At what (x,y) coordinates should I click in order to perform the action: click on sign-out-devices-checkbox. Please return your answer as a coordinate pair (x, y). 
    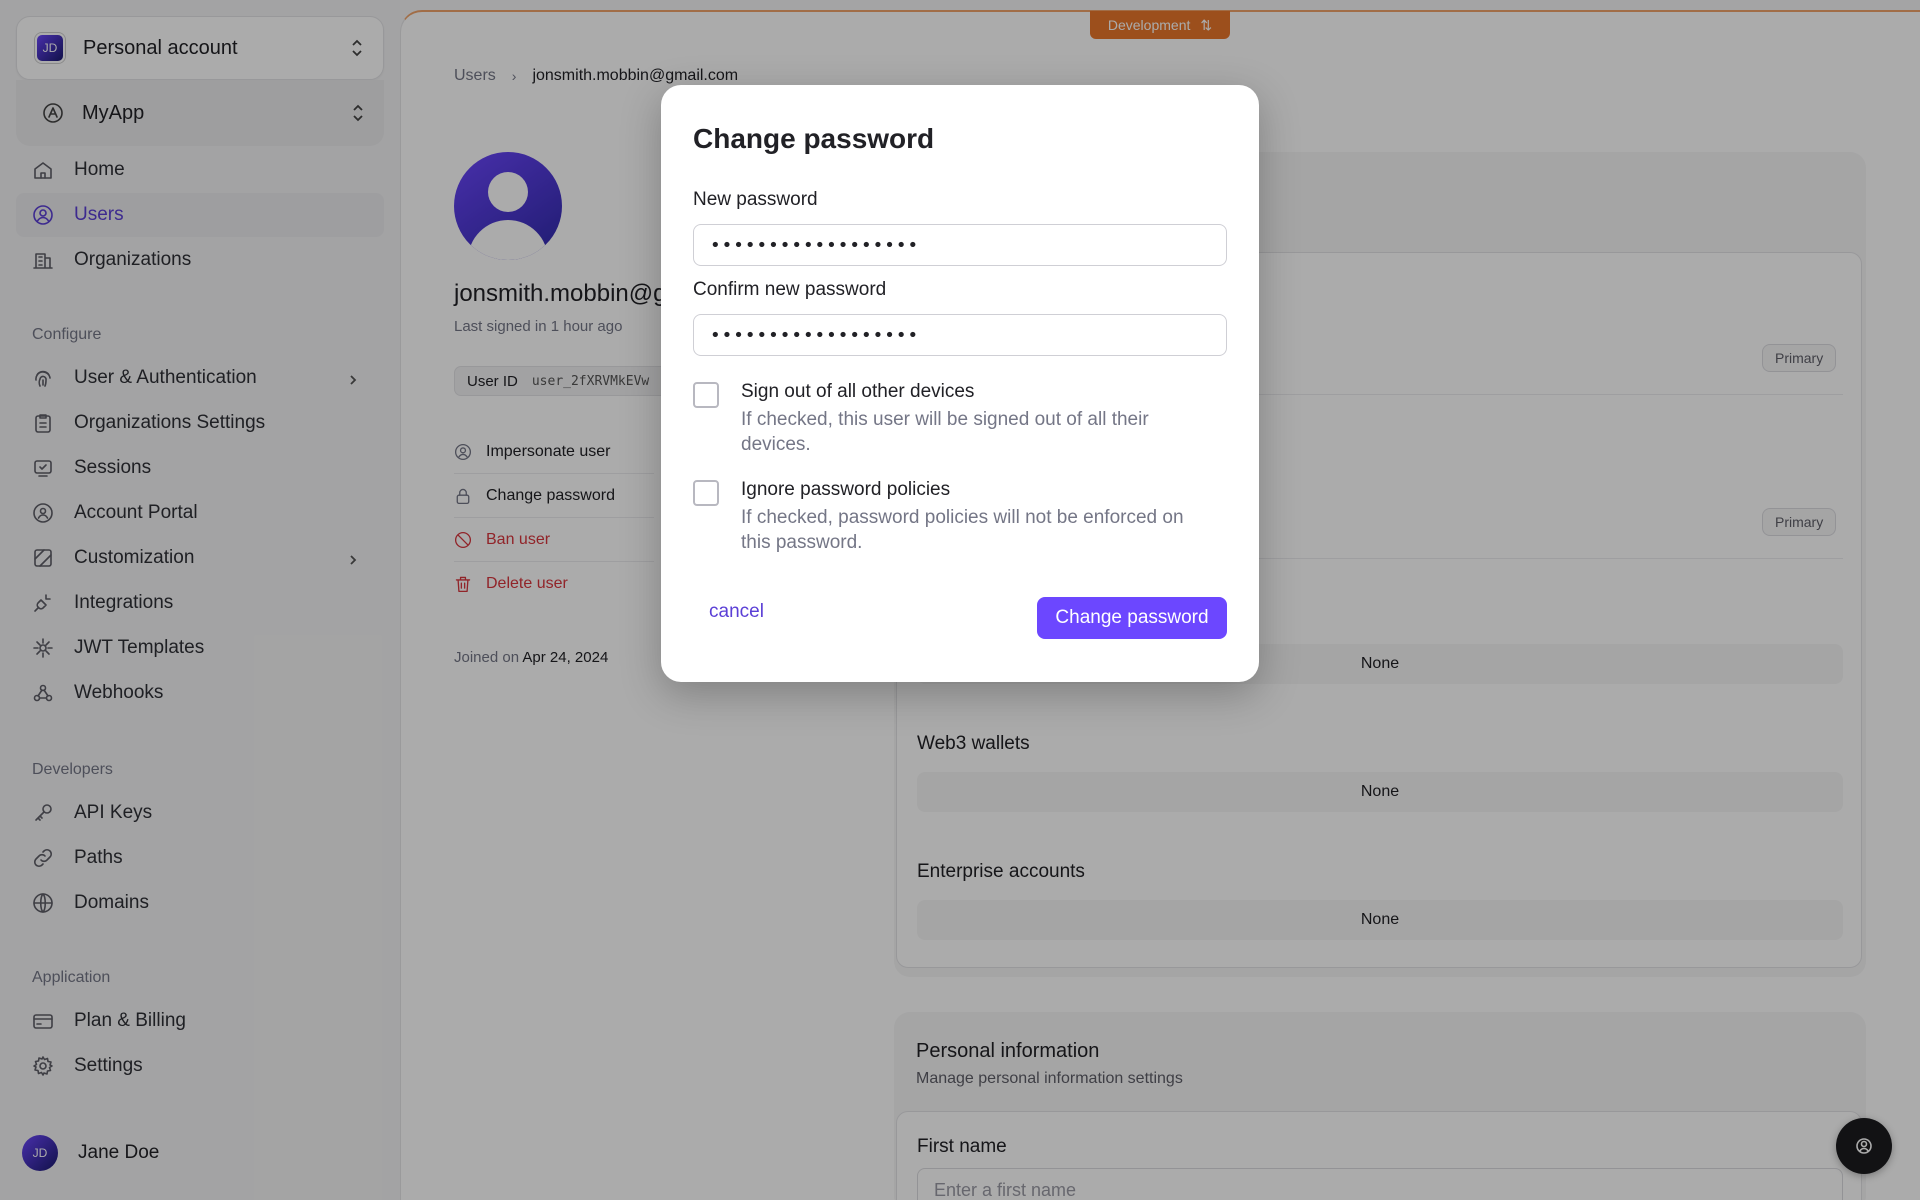
    Looking at the image, I should click on (706, 395).